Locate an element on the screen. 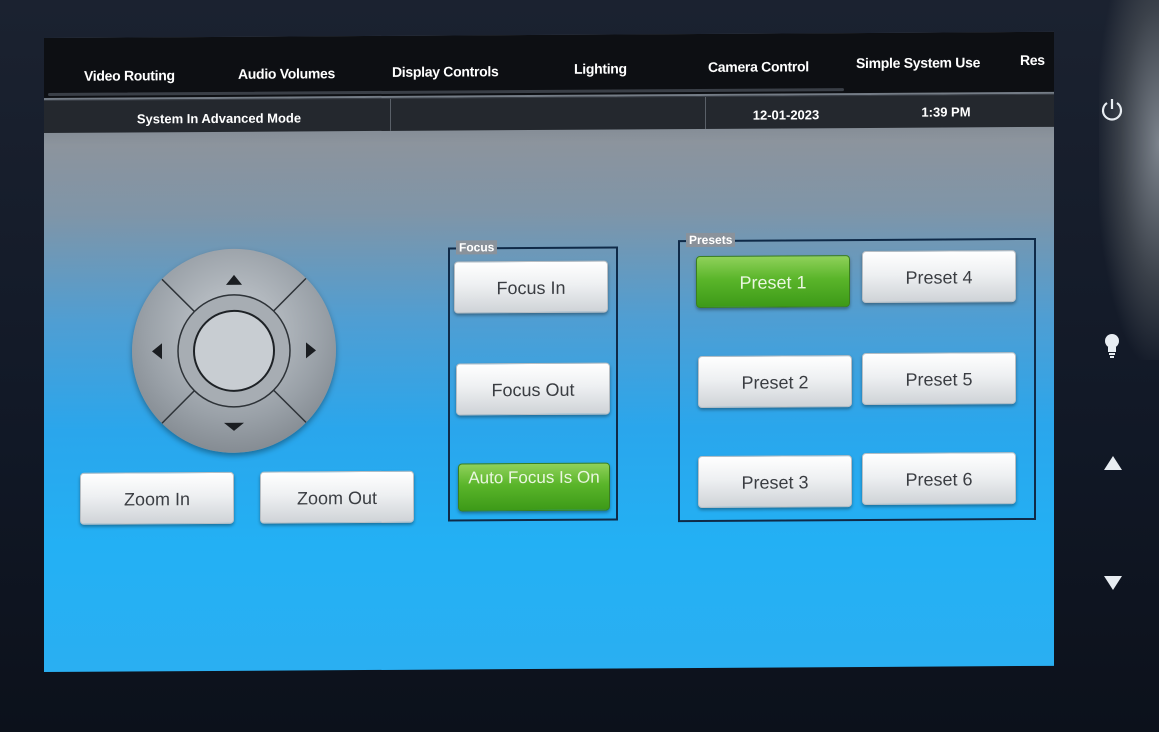  preset-5-button: Preset 5 is located at coordinates (939, 379).